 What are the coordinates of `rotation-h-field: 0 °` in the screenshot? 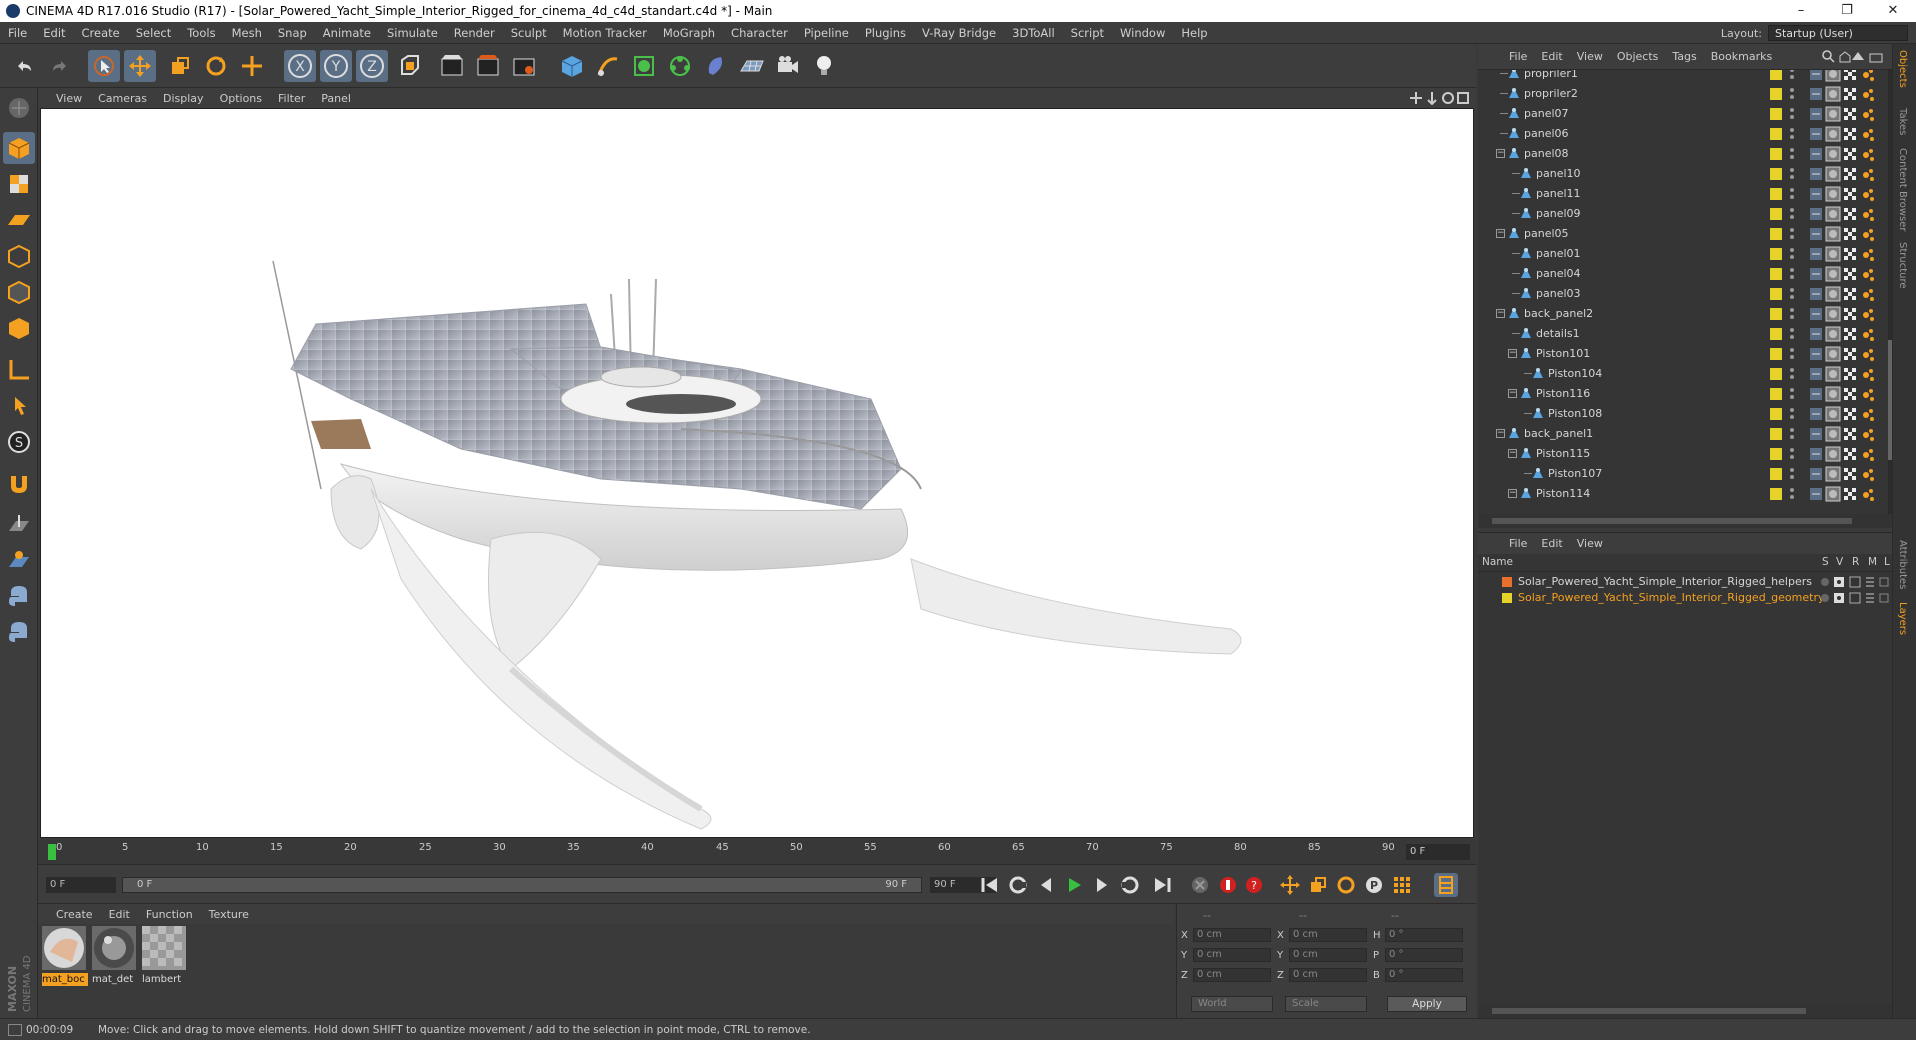 It's located at (1424, 935).